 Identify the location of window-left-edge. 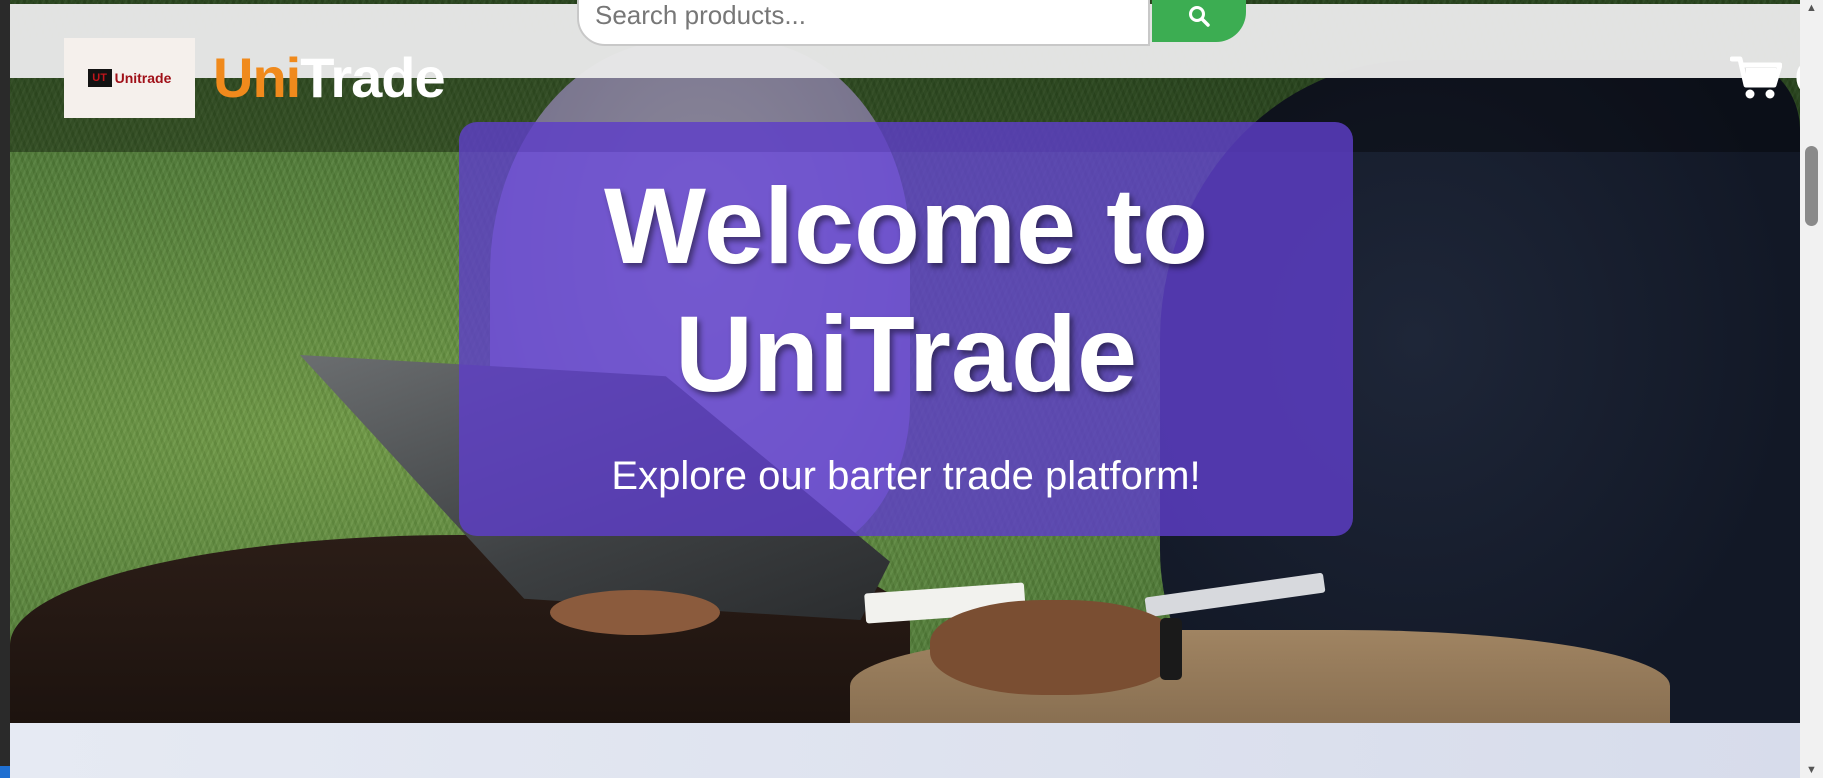
(5, 389).